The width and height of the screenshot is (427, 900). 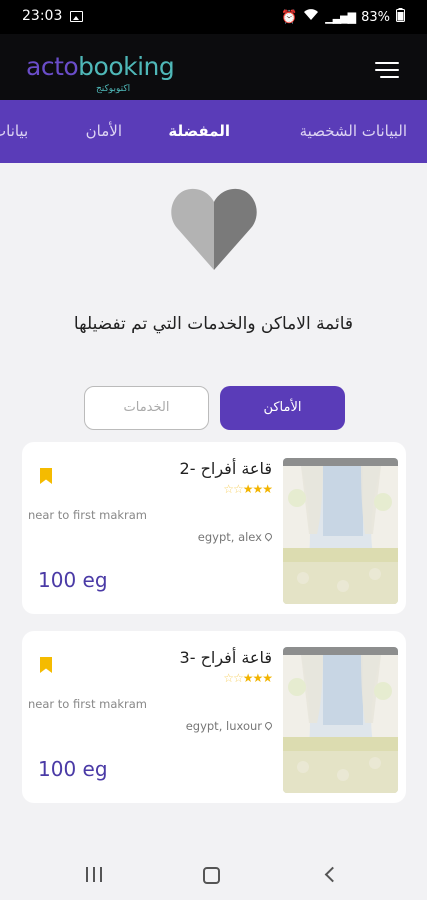 What do you see at coordinates (282, 408) in the screenshot?
I see `segment-places-button: الأماكن` at bounding box center [282, 408].